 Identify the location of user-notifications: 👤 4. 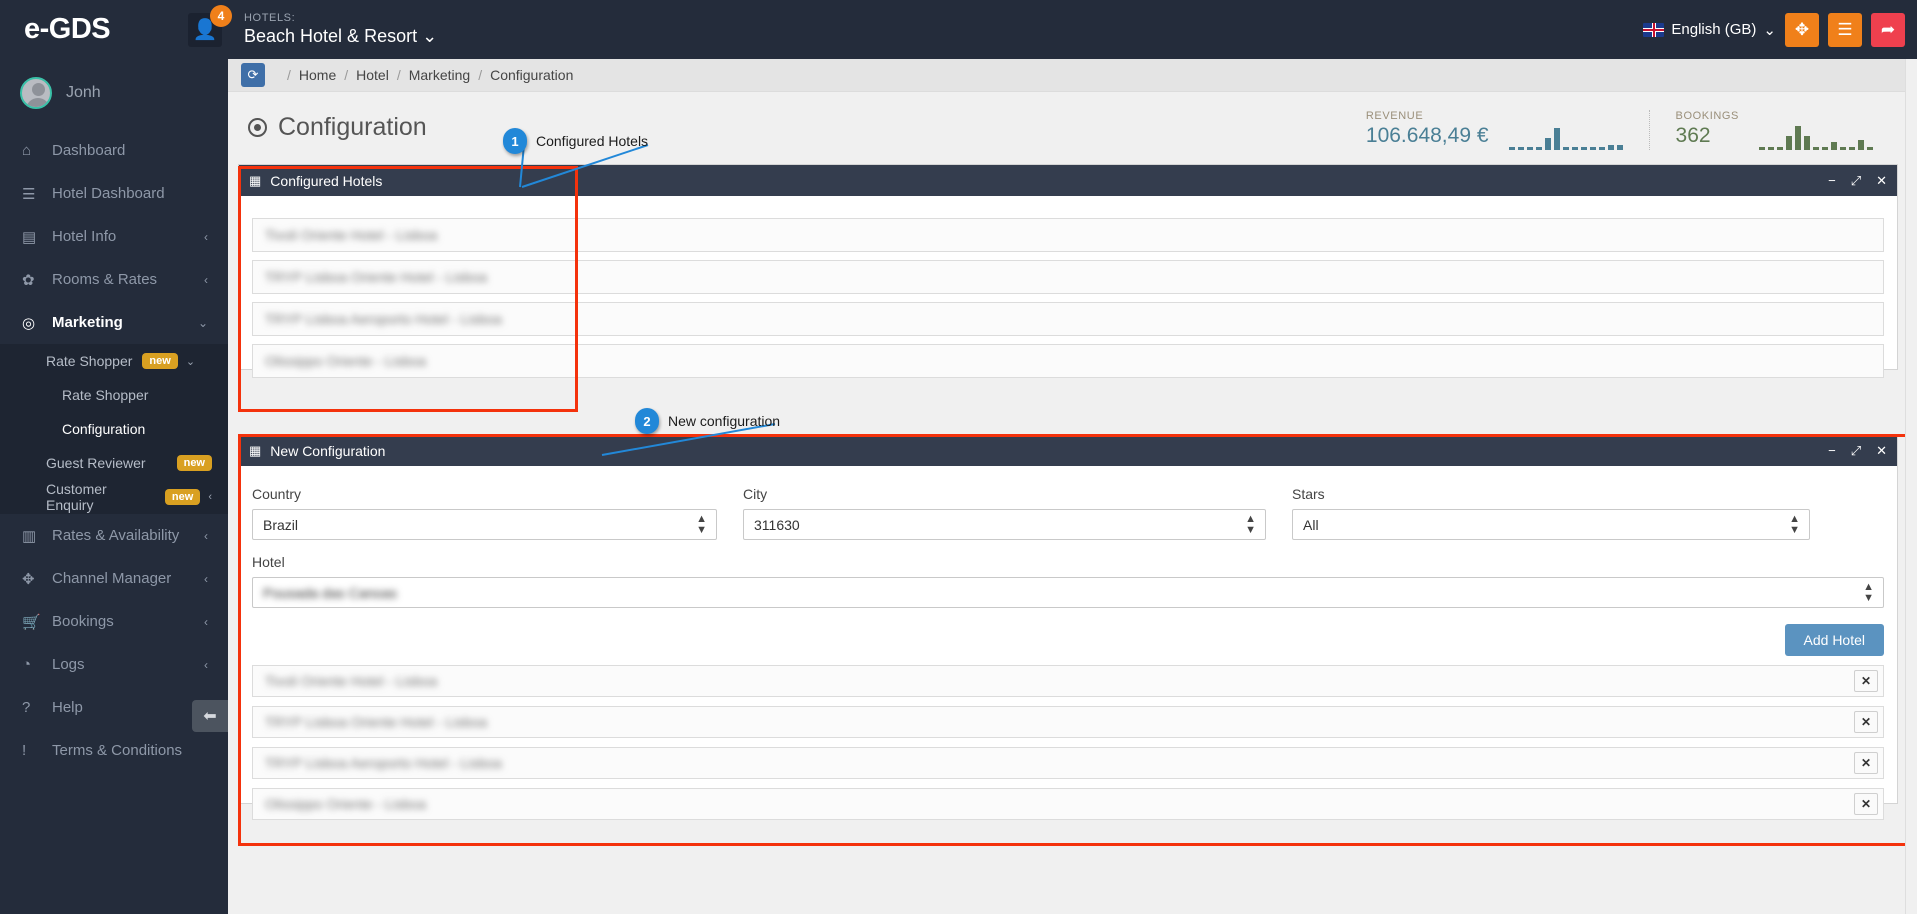
(210, 25).